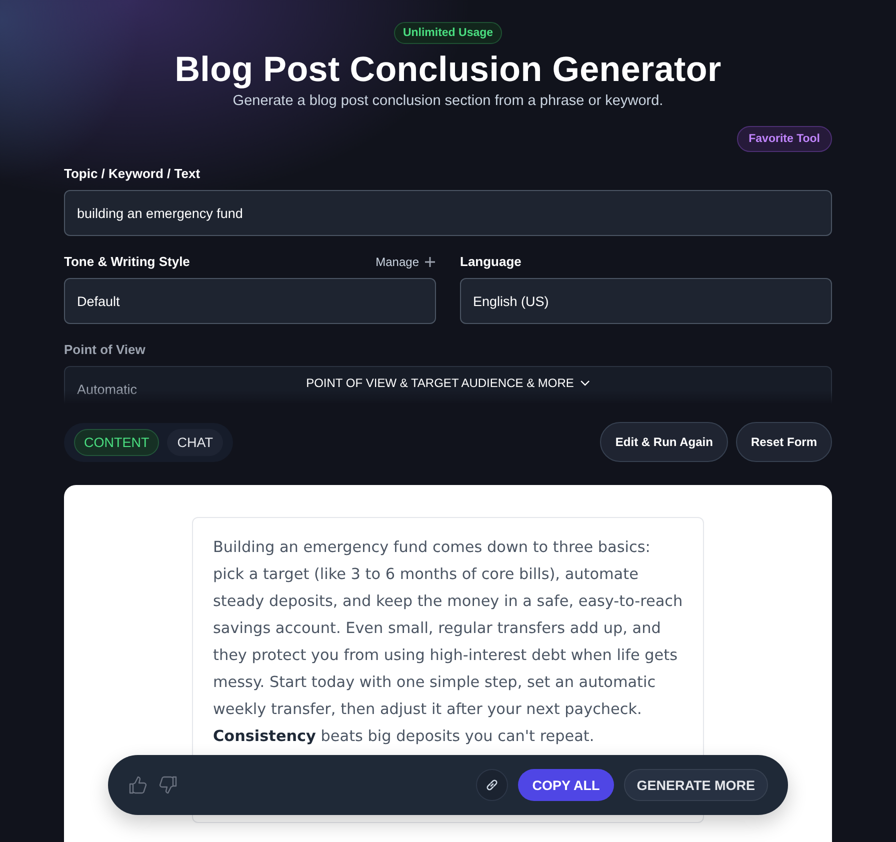  I want to click on thumbs-up-icon, so click(138, 785).